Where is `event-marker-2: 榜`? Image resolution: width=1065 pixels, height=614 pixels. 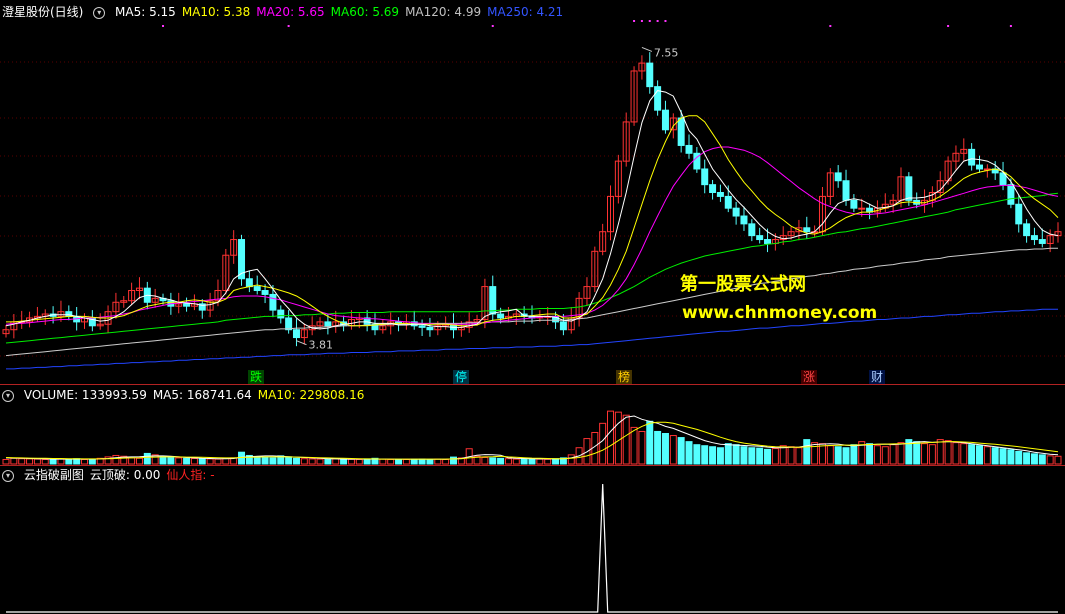
event-marker-2: 榜 is located at coordinates (624, 377).